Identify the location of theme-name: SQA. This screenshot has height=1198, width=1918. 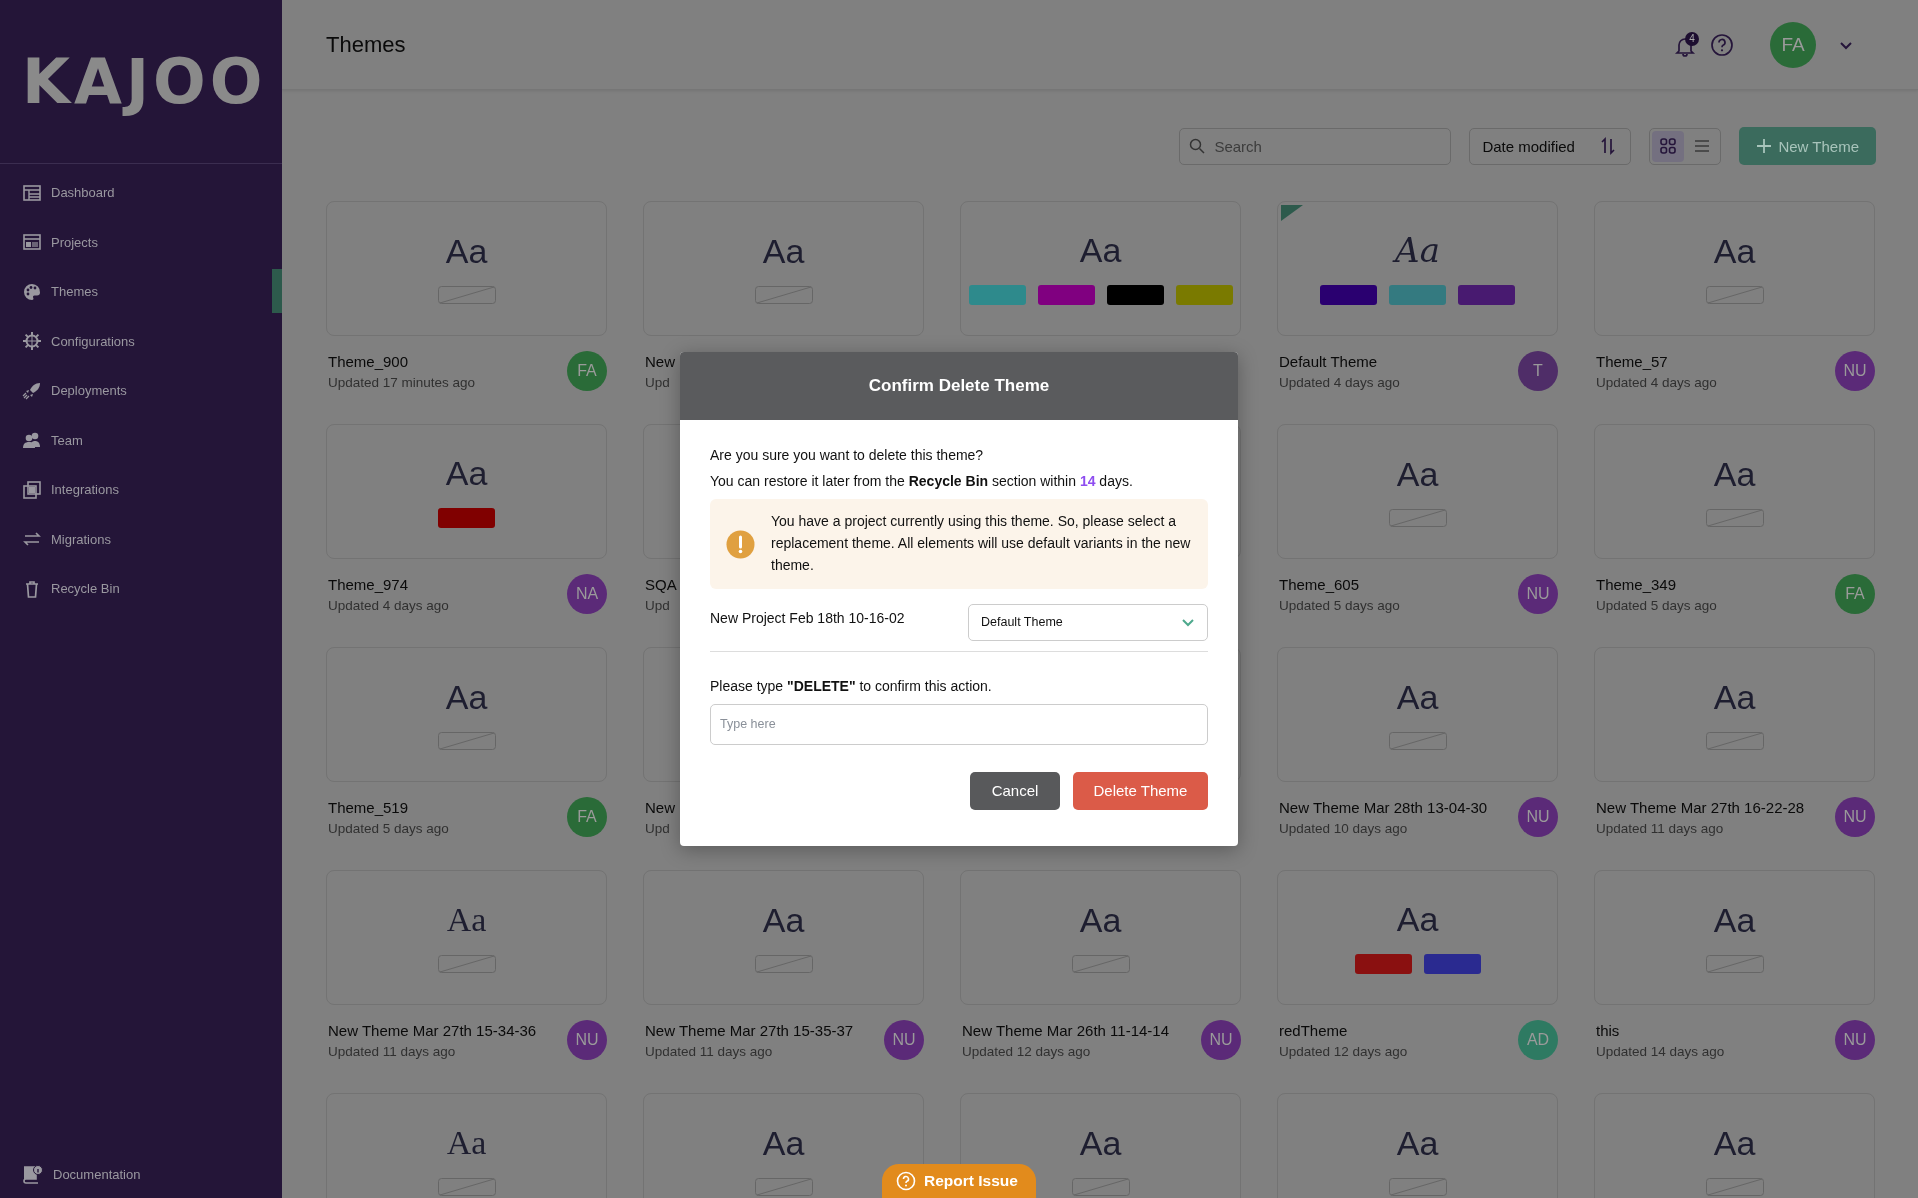
(661, 584).